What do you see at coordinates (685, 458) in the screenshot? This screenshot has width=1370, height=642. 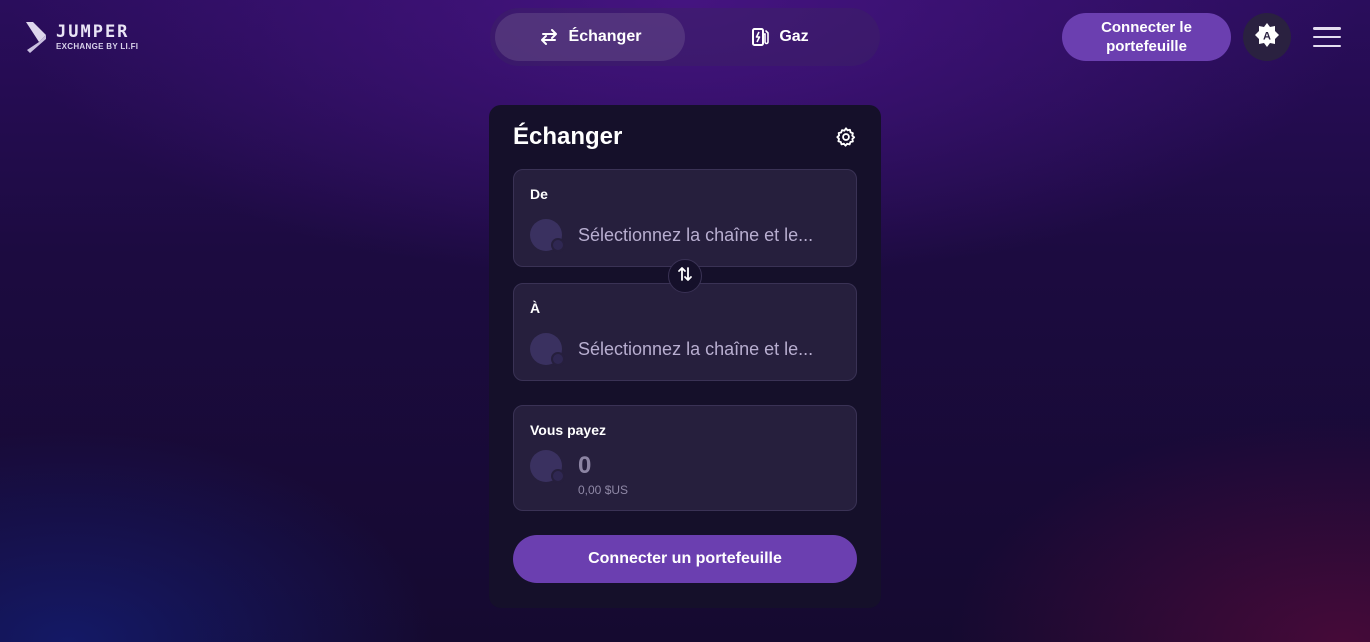 I see `pay-amount-panel: Vous payez 0 0,00 $US` at bounding box center [685, 458].